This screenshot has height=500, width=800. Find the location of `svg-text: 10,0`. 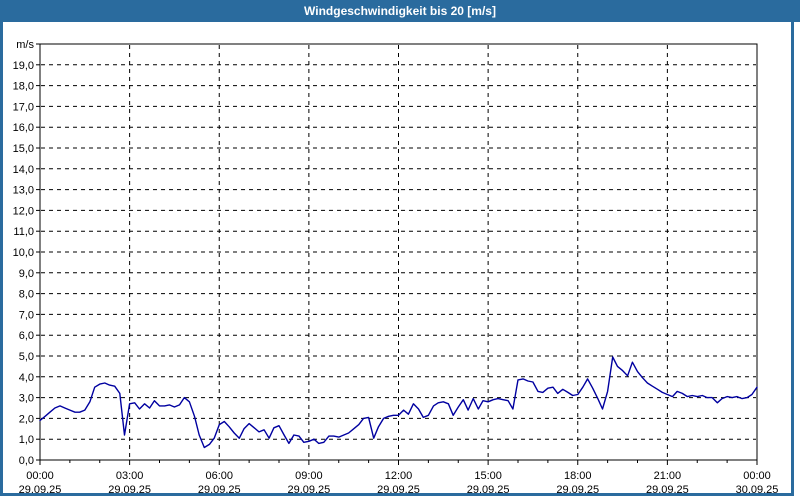

svg-text: 10,0 is located at coordinates (23, 253).